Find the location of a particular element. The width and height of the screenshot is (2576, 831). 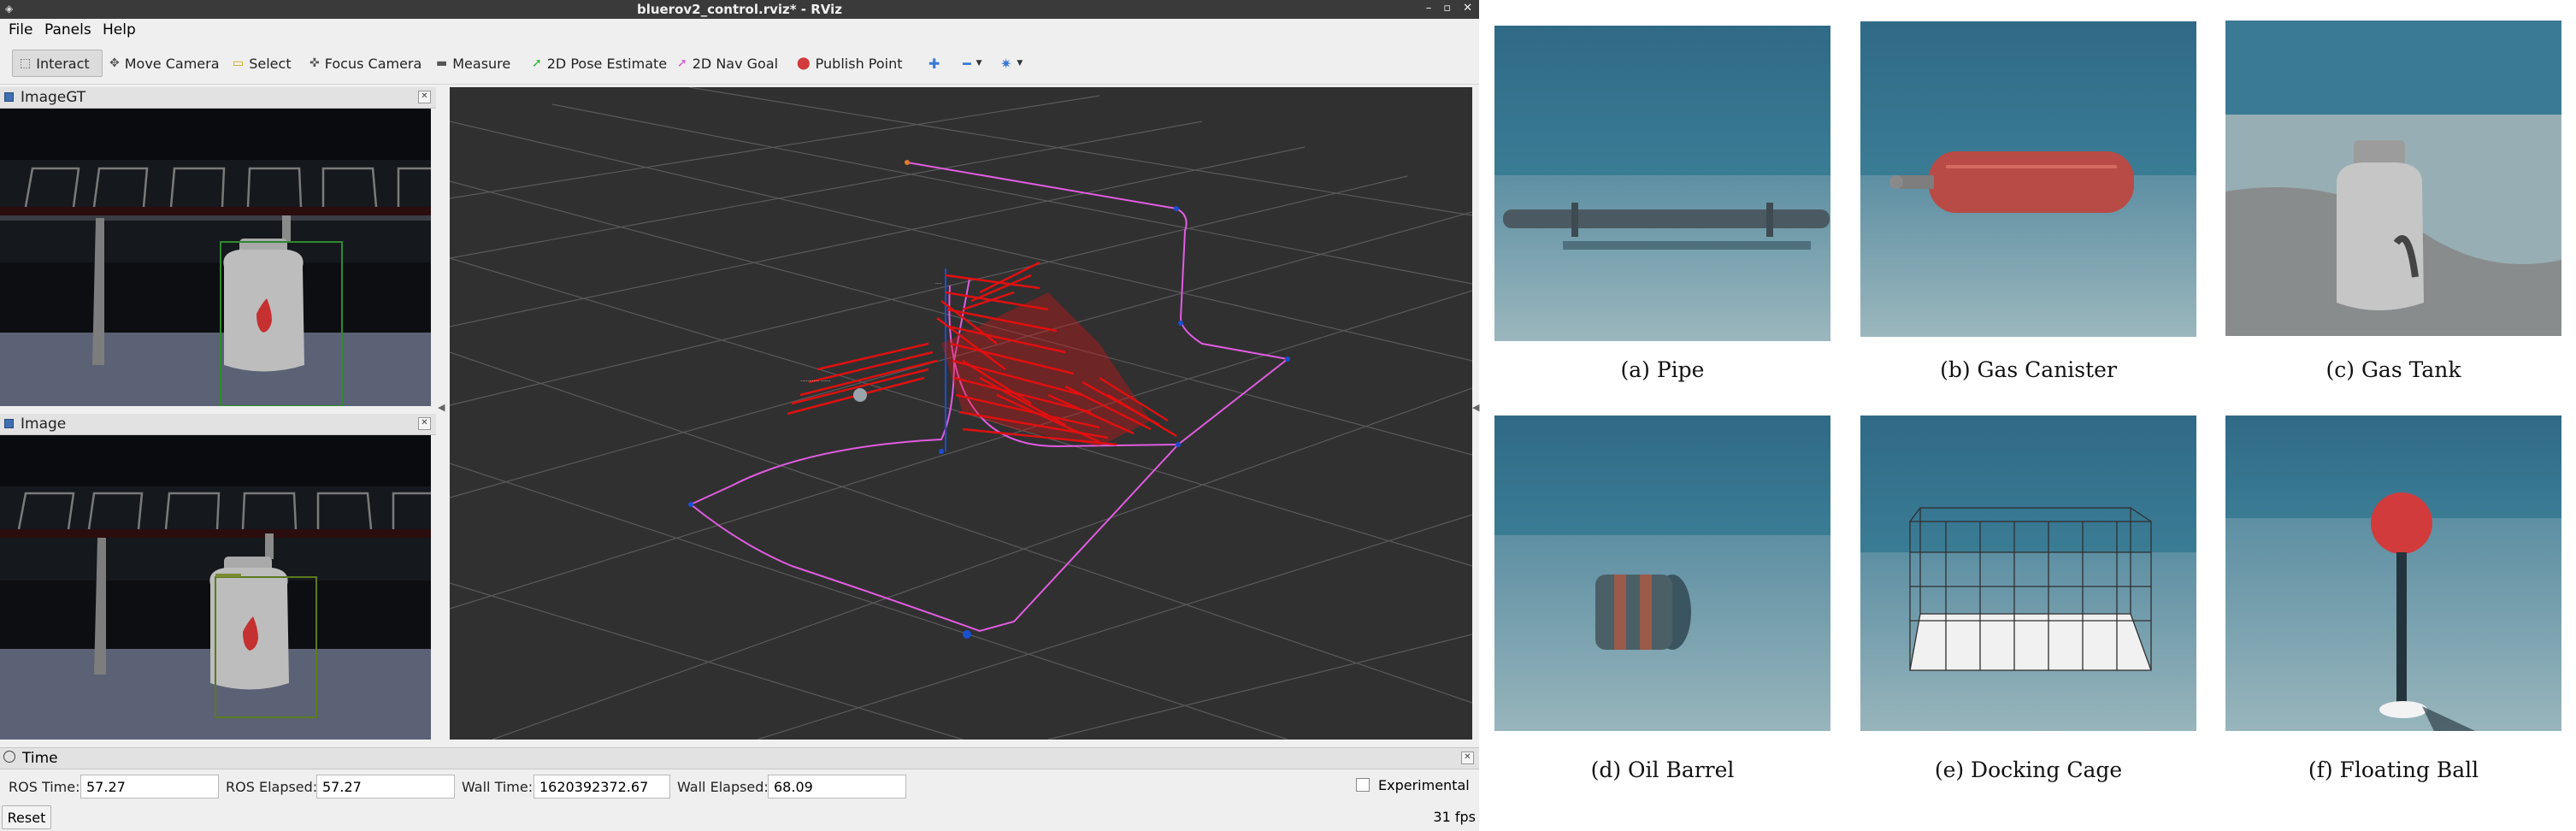

measure-button: ▬ Measure is located at coordinates (473, 64).